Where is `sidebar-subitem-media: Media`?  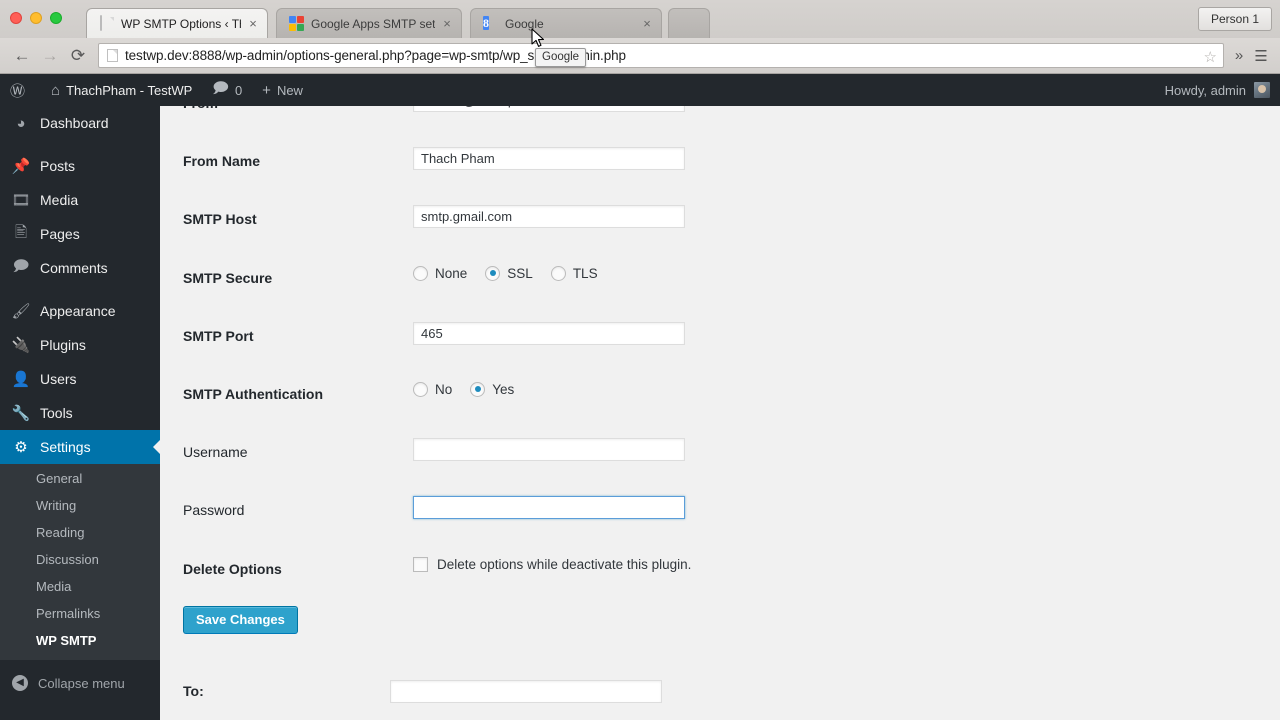 sidebar-subitem-media: Media is located at coordinates (80, 586).